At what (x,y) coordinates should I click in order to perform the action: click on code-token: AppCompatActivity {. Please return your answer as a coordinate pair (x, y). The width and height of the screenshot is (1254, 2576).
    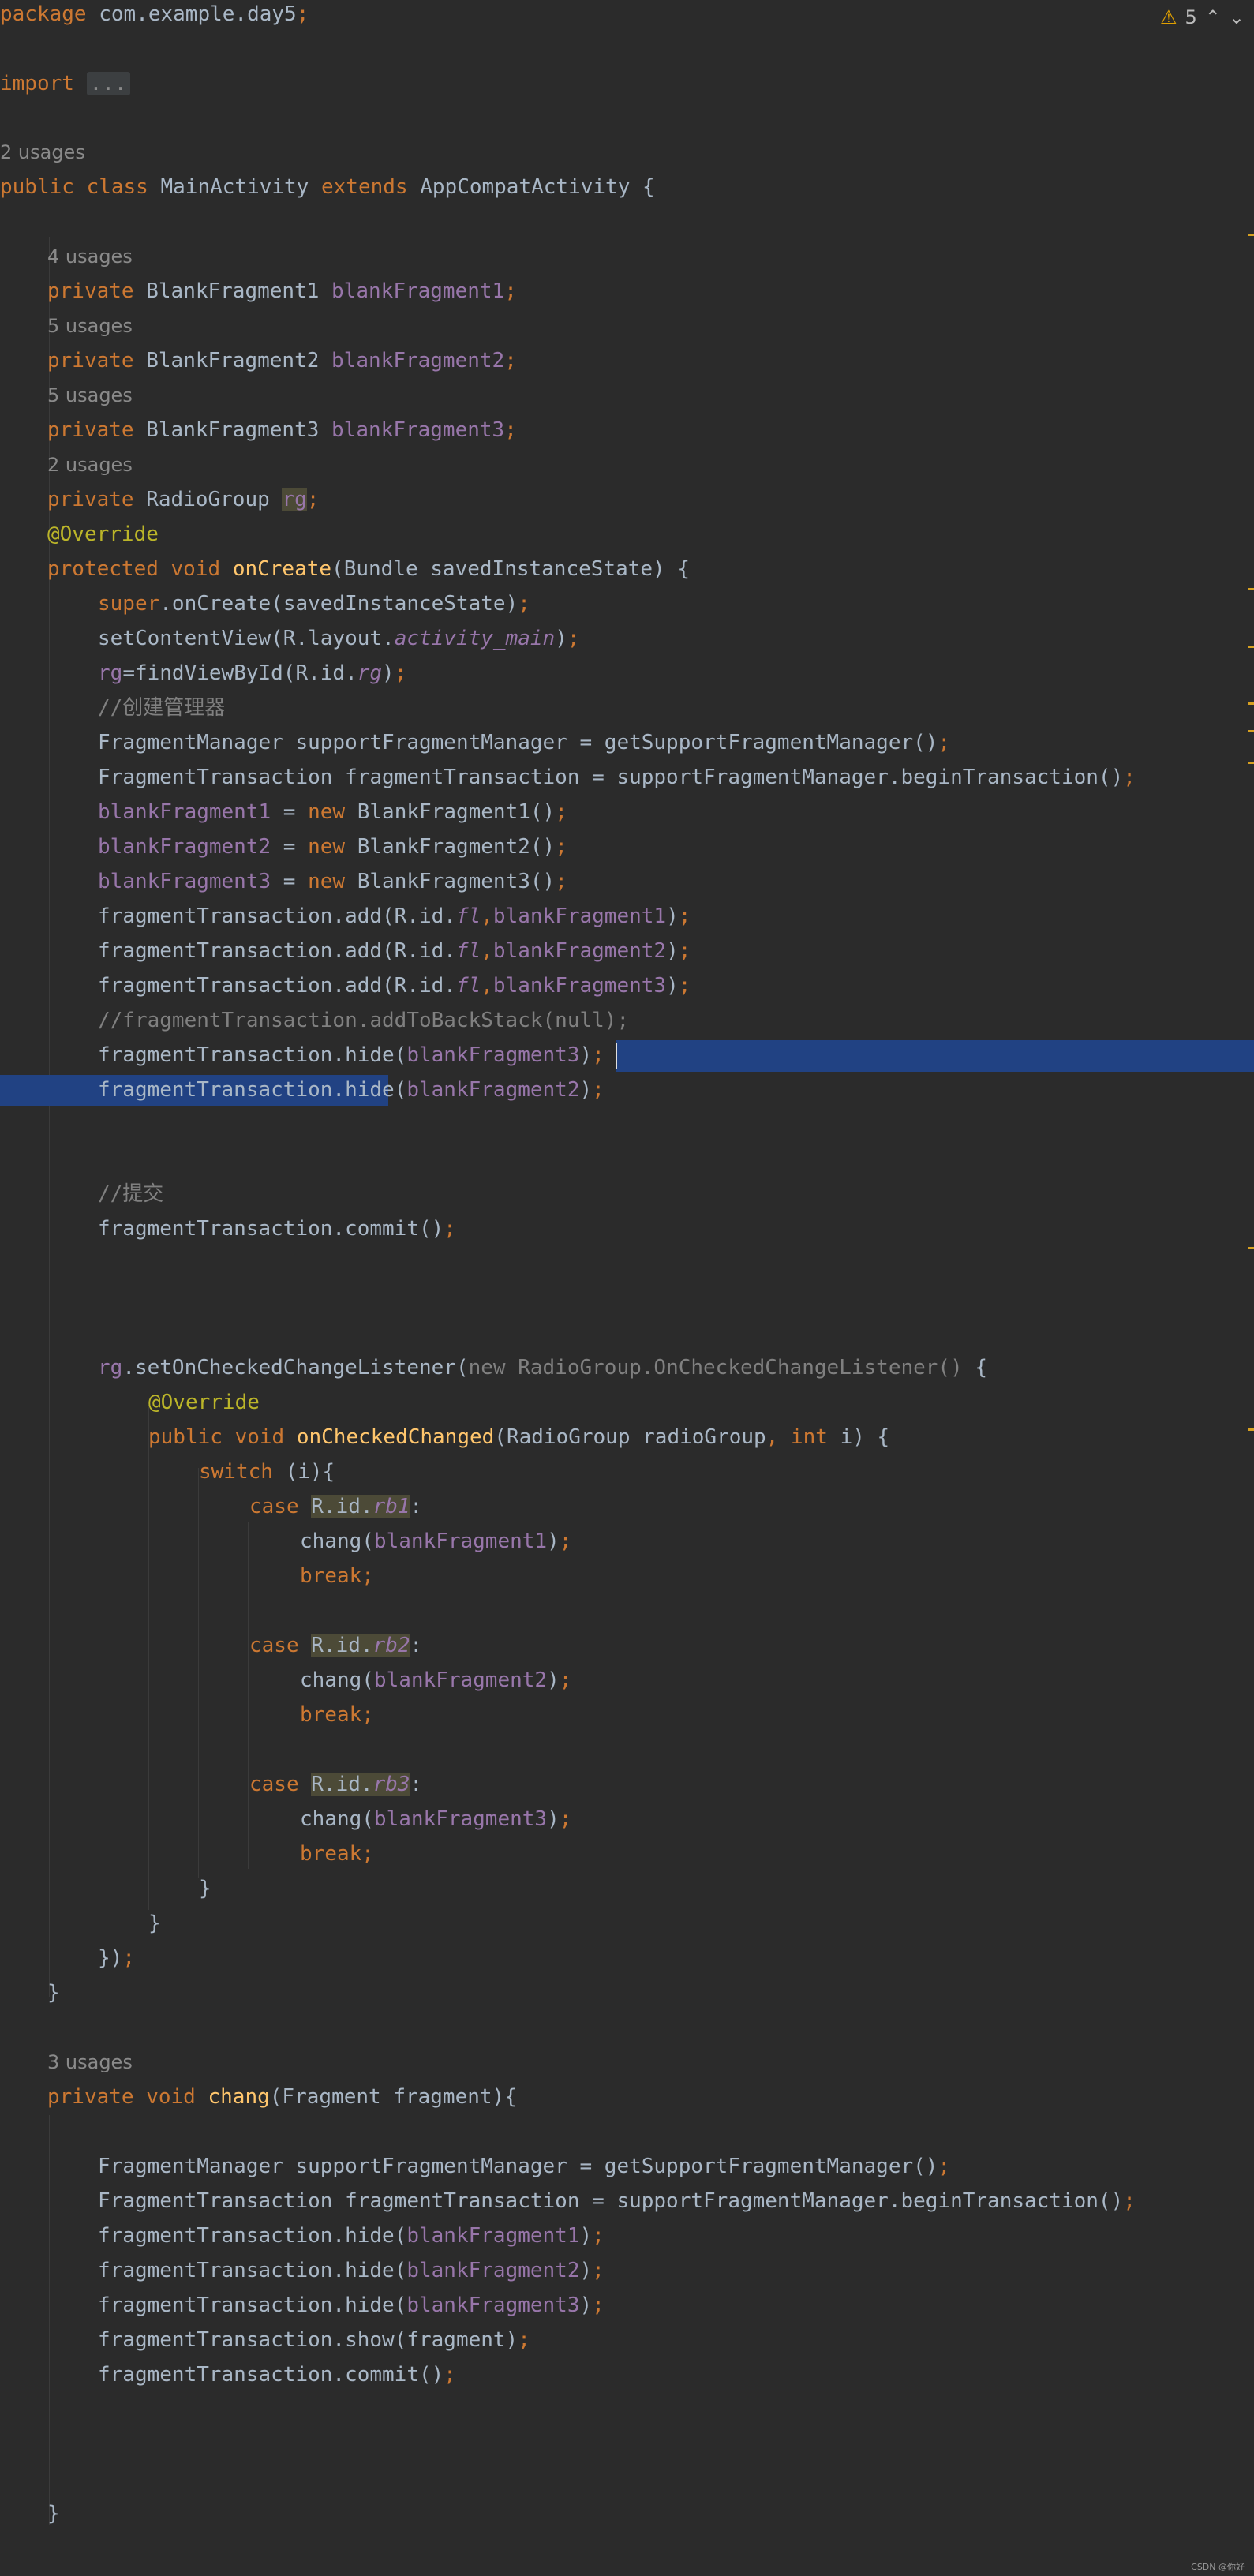
    Looking at the image, I should click on (537, 187).